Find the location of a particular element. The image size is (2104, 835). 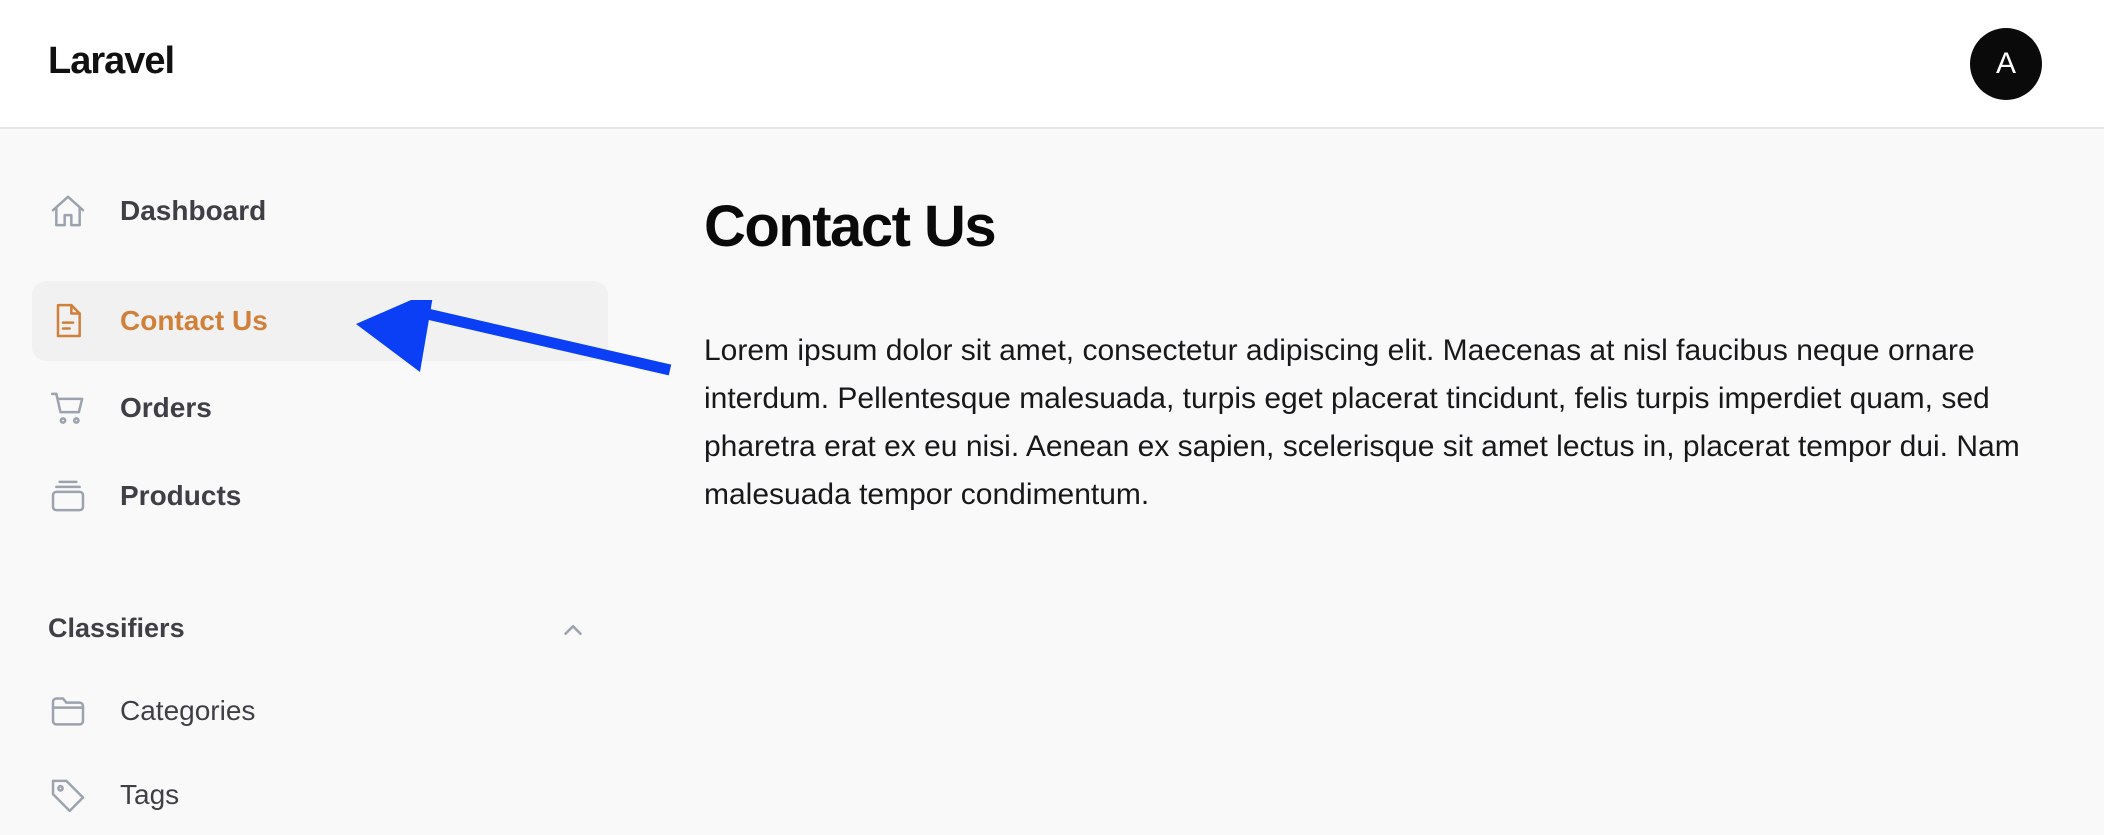

sidebar-item-categories: Categories is located at coordinates (320, 711).